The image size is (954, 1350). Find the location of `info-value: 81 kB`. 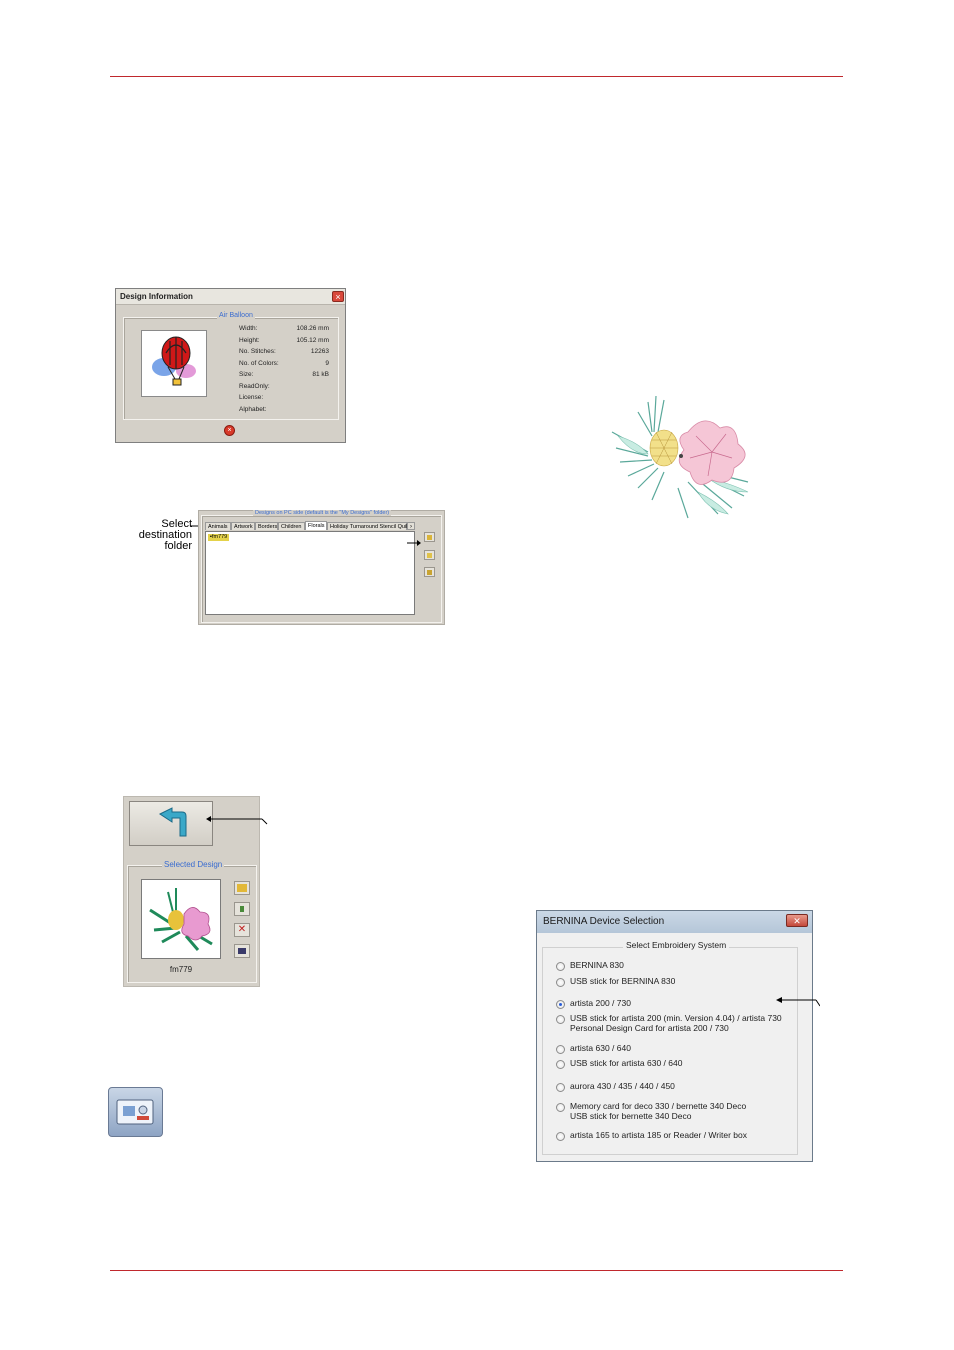

info-value: 81 kB is located at coordinates (320, 374).